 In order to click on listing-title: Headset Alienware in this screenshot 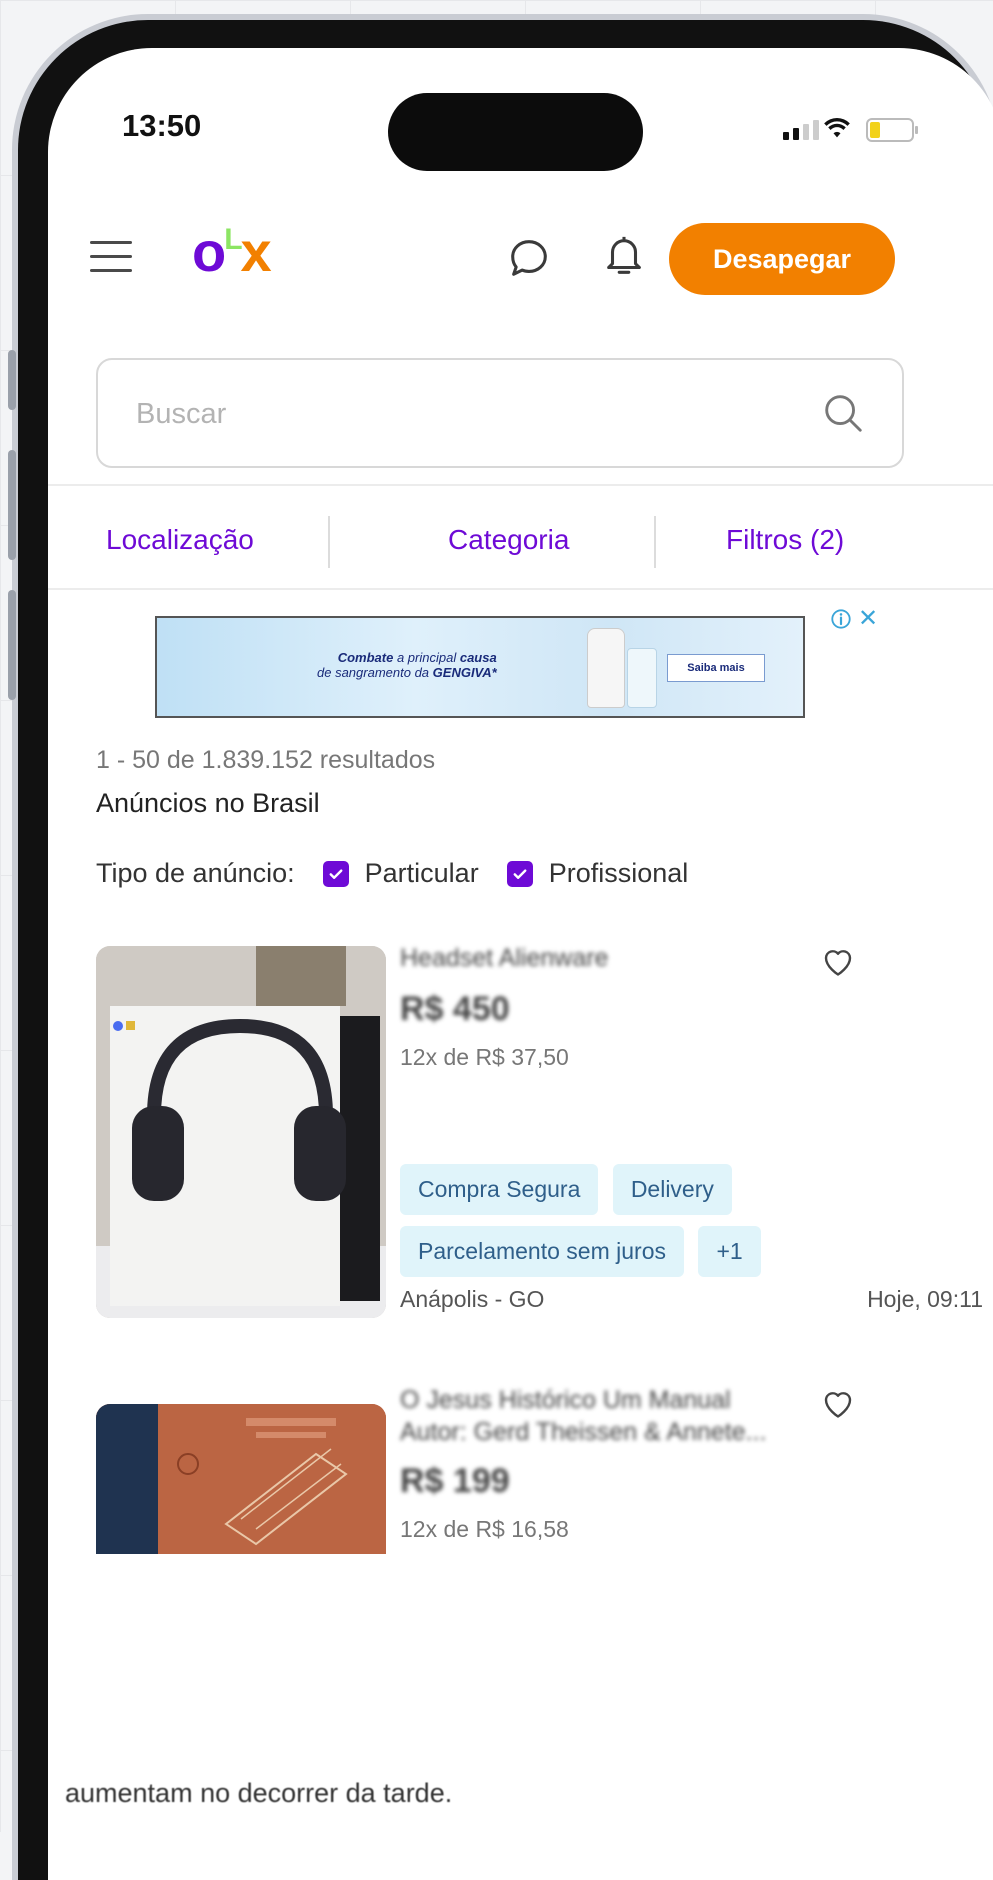, I will do `click(600, 958)`.